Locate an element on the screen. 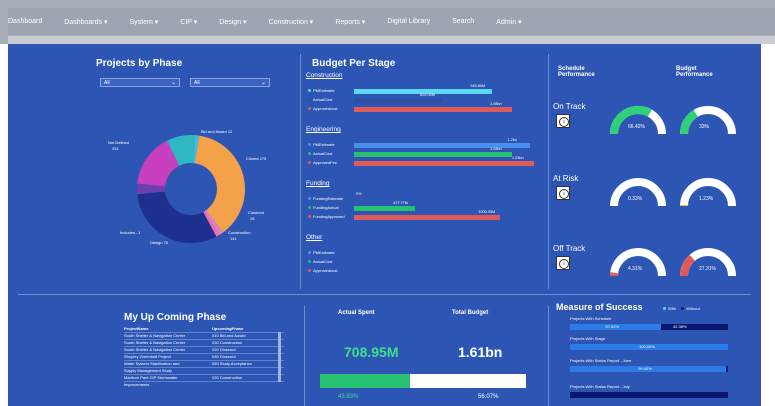 This screenshot has height=406, width=775. nav-item-reports: Reports ▾ is located at coordinates (350, 22).